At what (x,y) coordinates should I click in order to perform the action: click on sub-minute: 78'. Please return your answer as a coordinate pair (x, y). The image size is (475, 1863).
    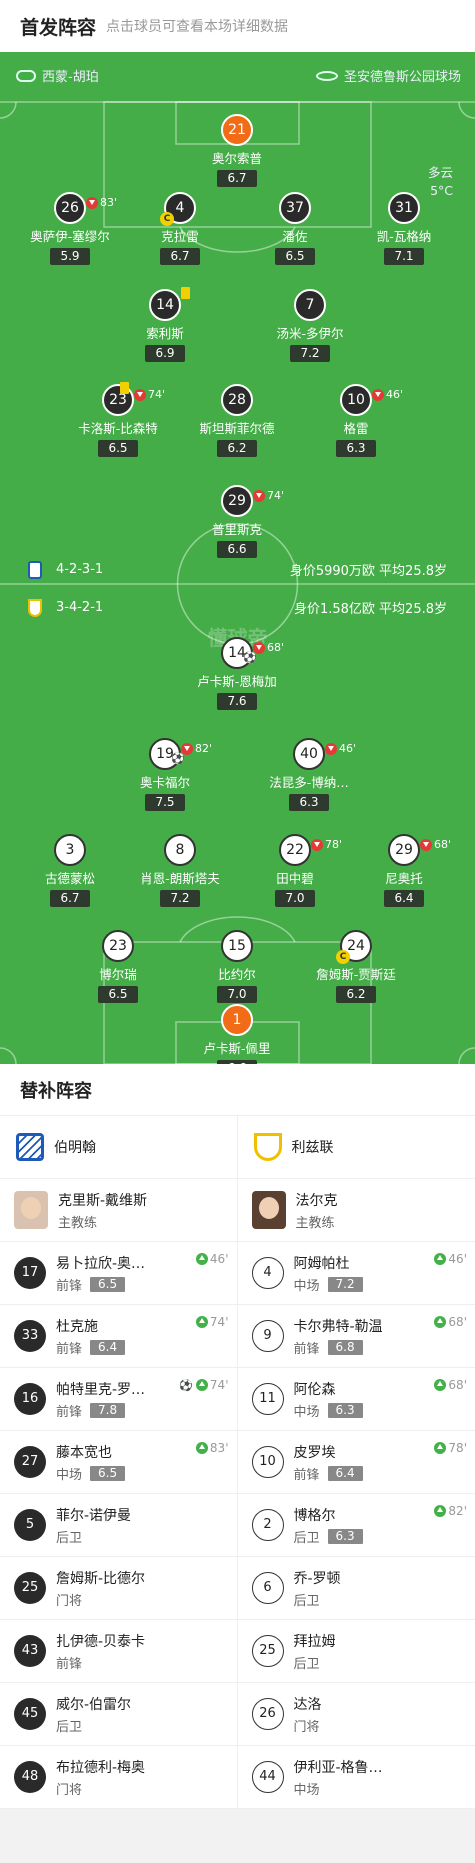
    Looking at the image, I should click on (457, 1448).